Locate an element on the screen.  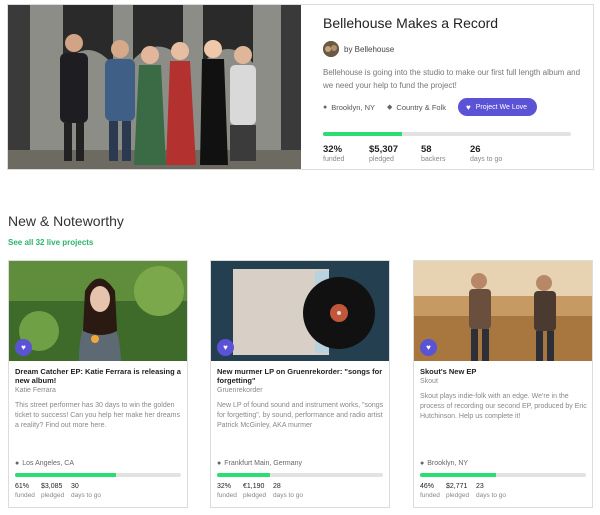
location-label: Frankfurt Main, Germany is located at coordinates (263, 463).